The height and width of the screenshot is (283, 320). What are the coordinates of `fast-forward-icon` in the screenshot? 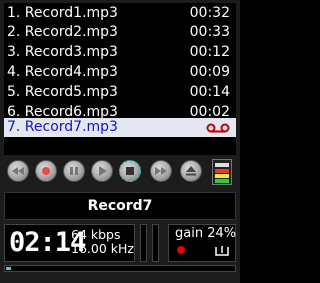 It's located at (161, 171).